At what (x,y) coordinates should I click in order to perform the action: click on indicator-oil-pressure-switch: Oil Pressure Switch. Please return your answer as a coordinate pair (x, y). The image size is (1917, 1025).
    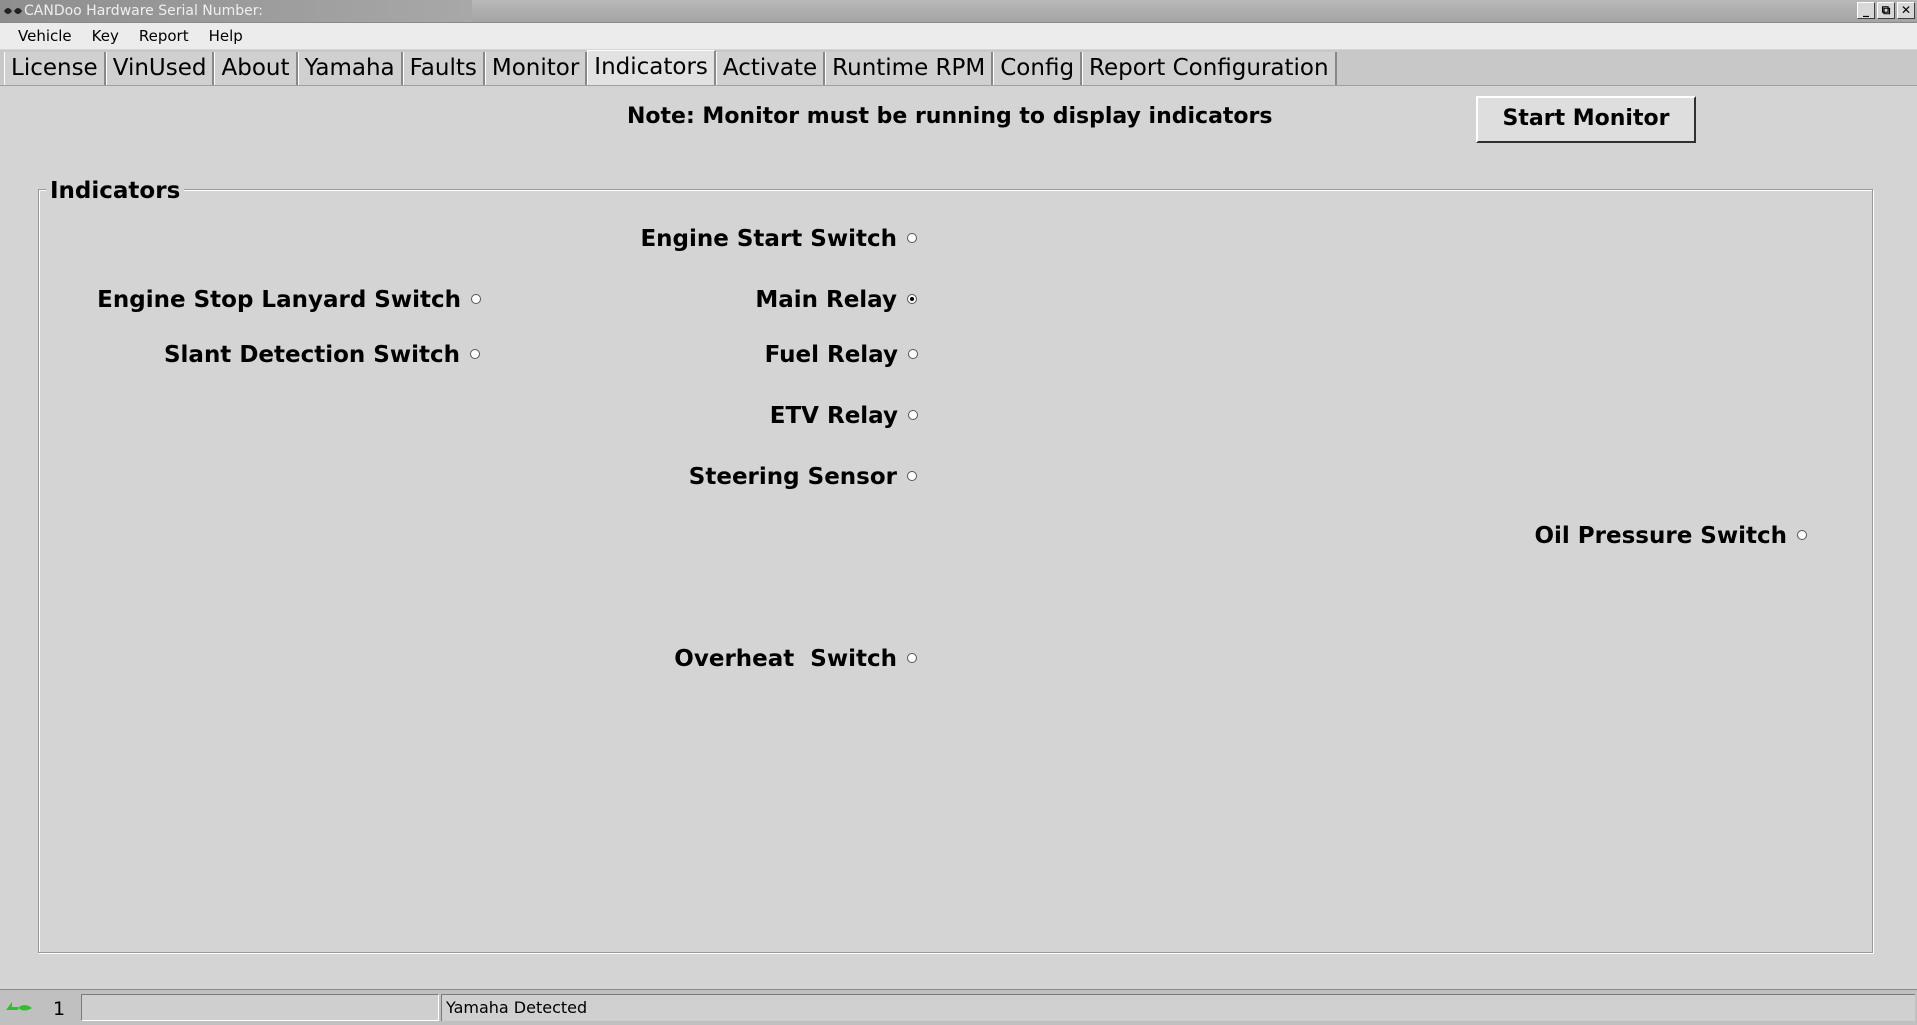
    Looking at the image, I should click on (1653, 536).